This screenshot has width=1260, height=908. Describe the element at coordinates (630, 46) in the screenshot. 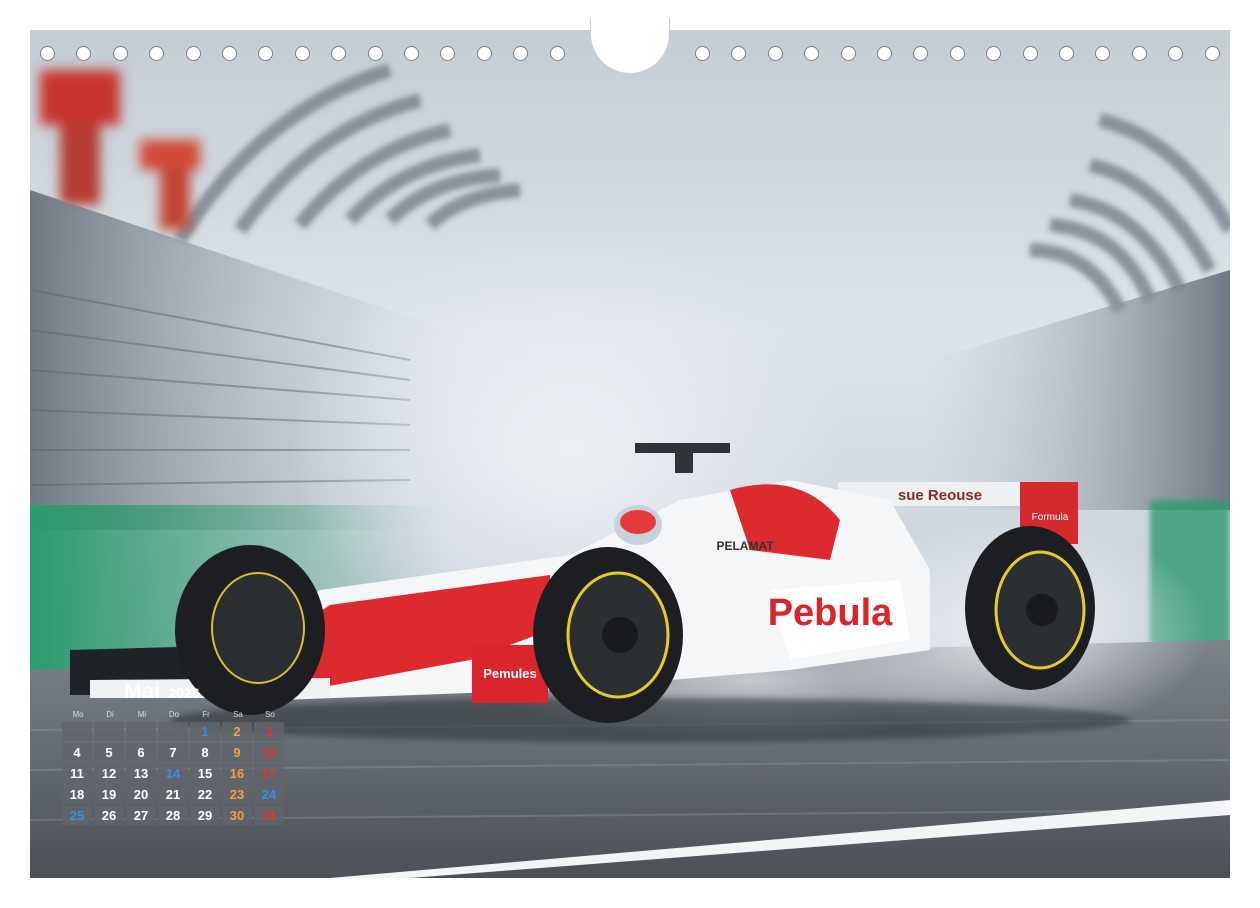

I see `hanger-notch` at that location.